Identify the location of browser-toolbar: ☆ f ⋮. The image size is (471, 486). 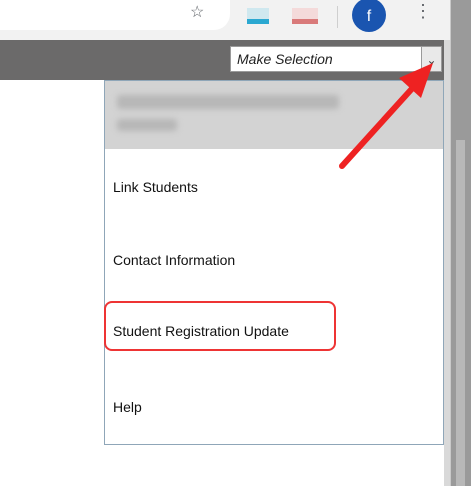
(235, 20).